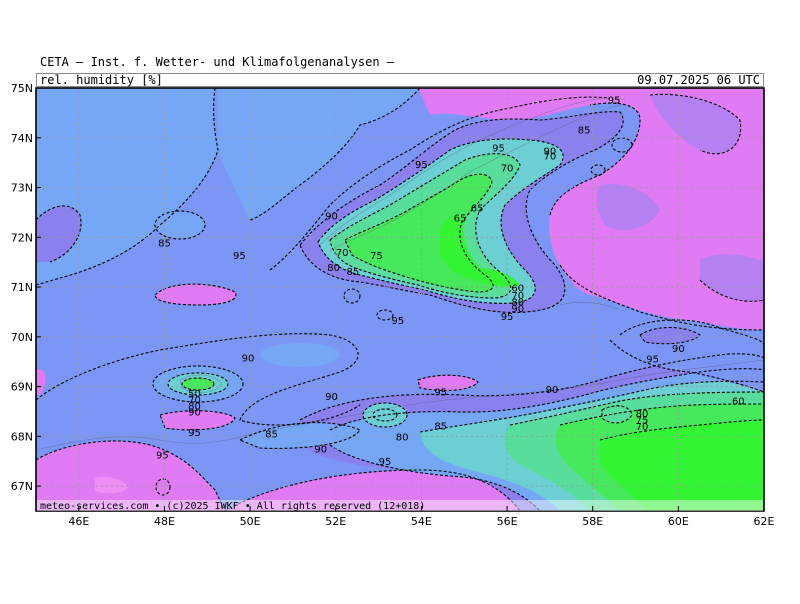 Image resolution: width=800 pixels, height=604 pixels. I want to click on lat-tick-label: 73N, so click(22, 188).